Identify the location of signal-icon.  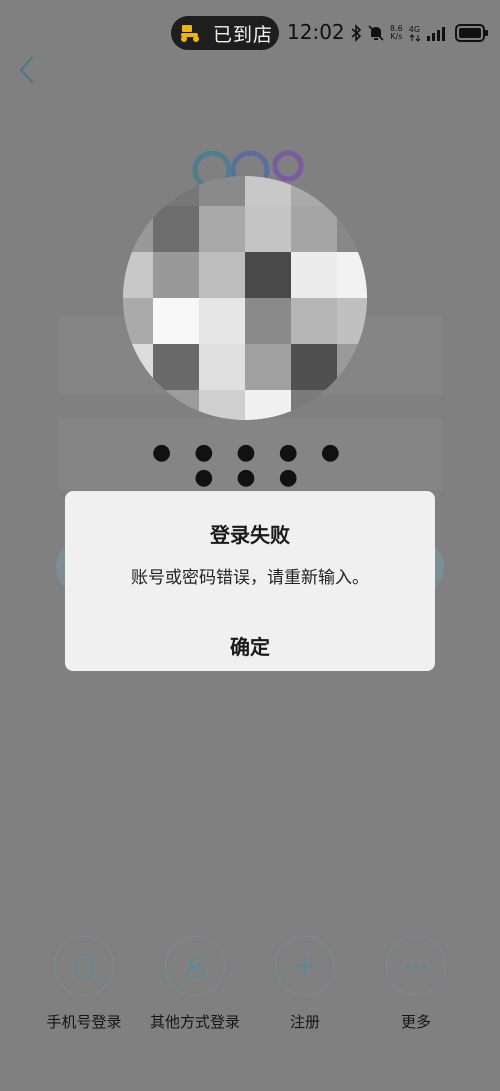
(435, 34).